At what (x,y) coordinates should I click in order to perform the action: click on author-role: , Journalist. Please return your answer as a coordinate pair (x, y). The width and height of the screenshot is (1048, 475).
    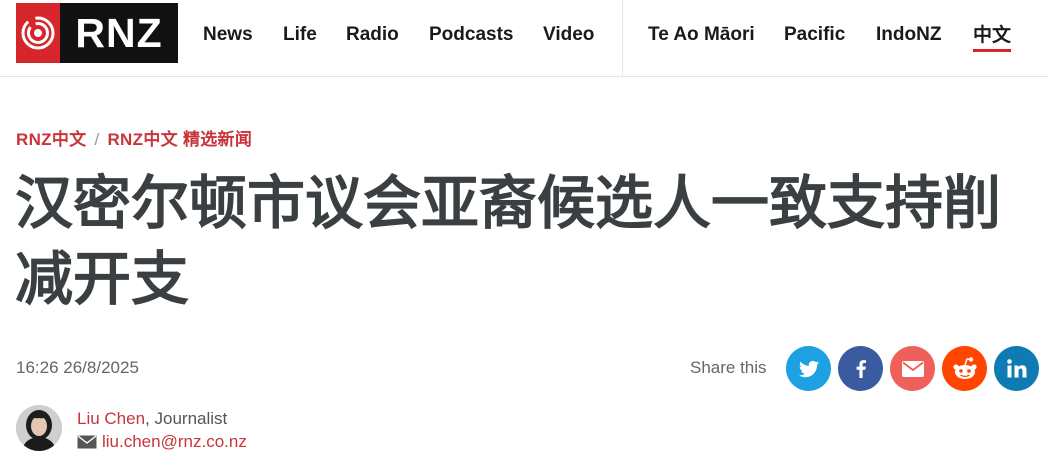
    Looking at the image, I should click on (186, 418).